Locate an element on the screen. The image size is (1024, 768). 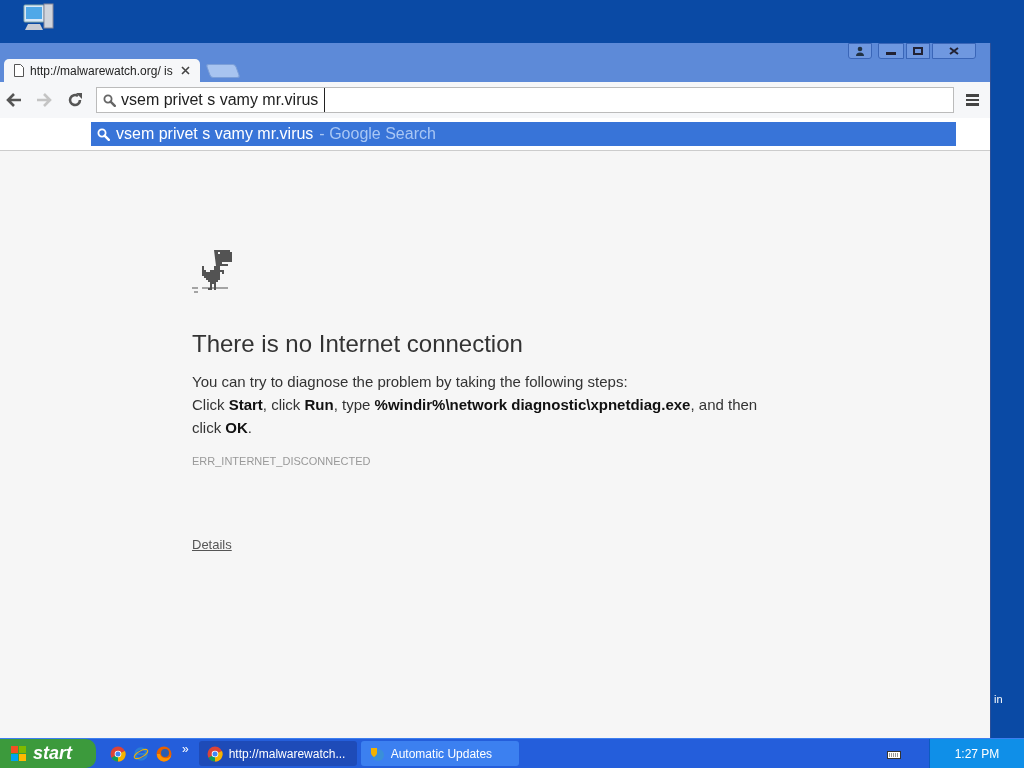
start-button: start is located at coordinates (48, 753).